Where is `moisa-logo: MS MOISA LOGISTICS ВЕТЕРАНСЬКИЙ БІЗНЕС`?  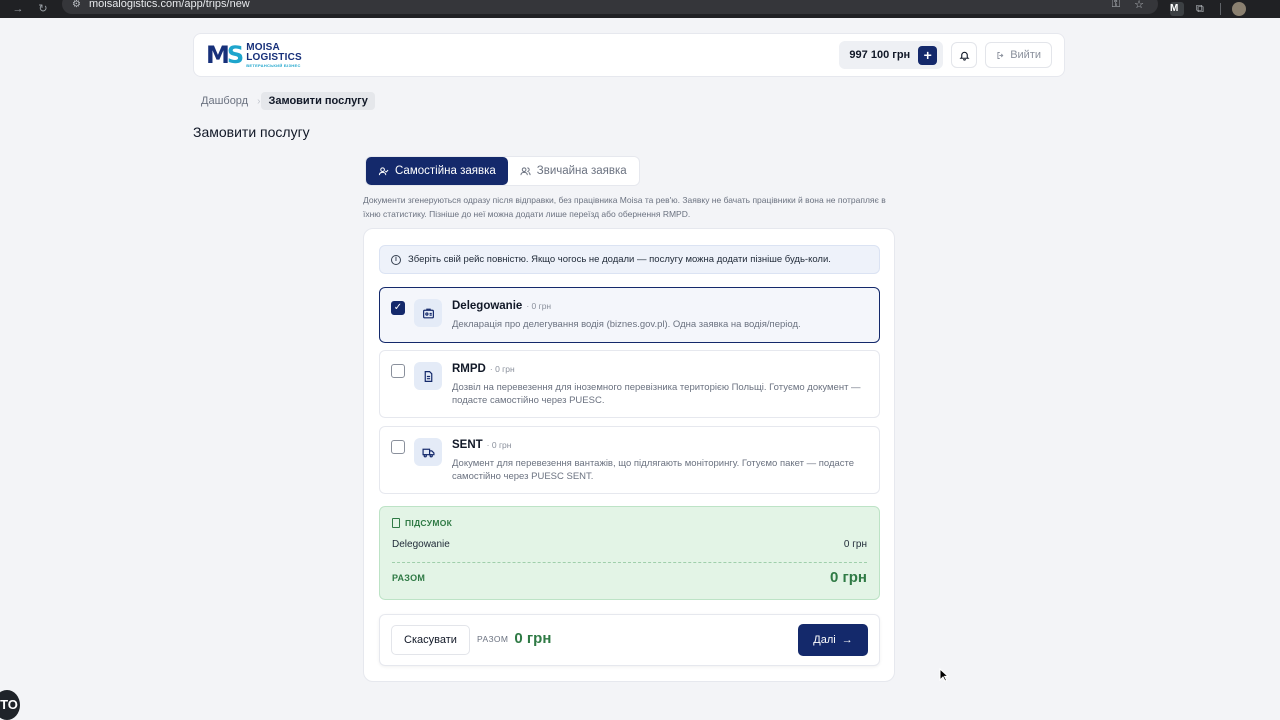 moisa-logo: MS MOISA LOGISTICS ВЕТЕРАНСЬКИЙ БІЗНЕС is located at coordinates (254, 55).